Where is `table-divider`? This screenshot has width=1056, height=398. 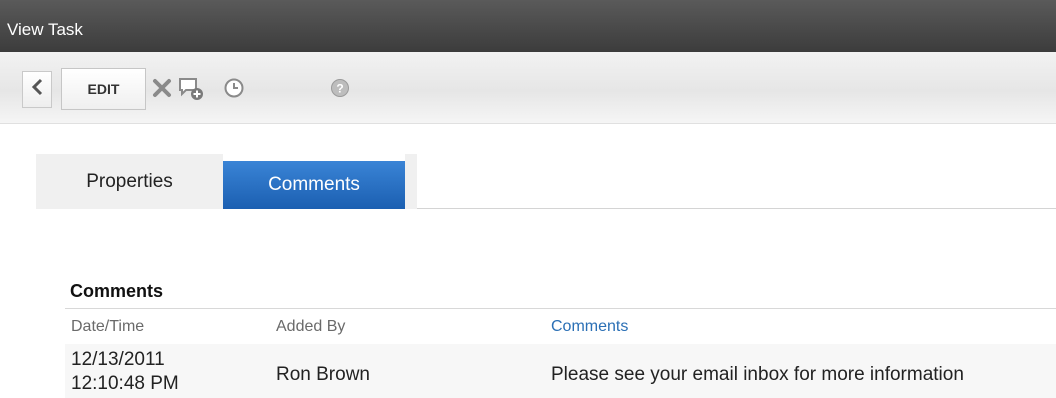
table-divider is located at coordinates (560, 308).